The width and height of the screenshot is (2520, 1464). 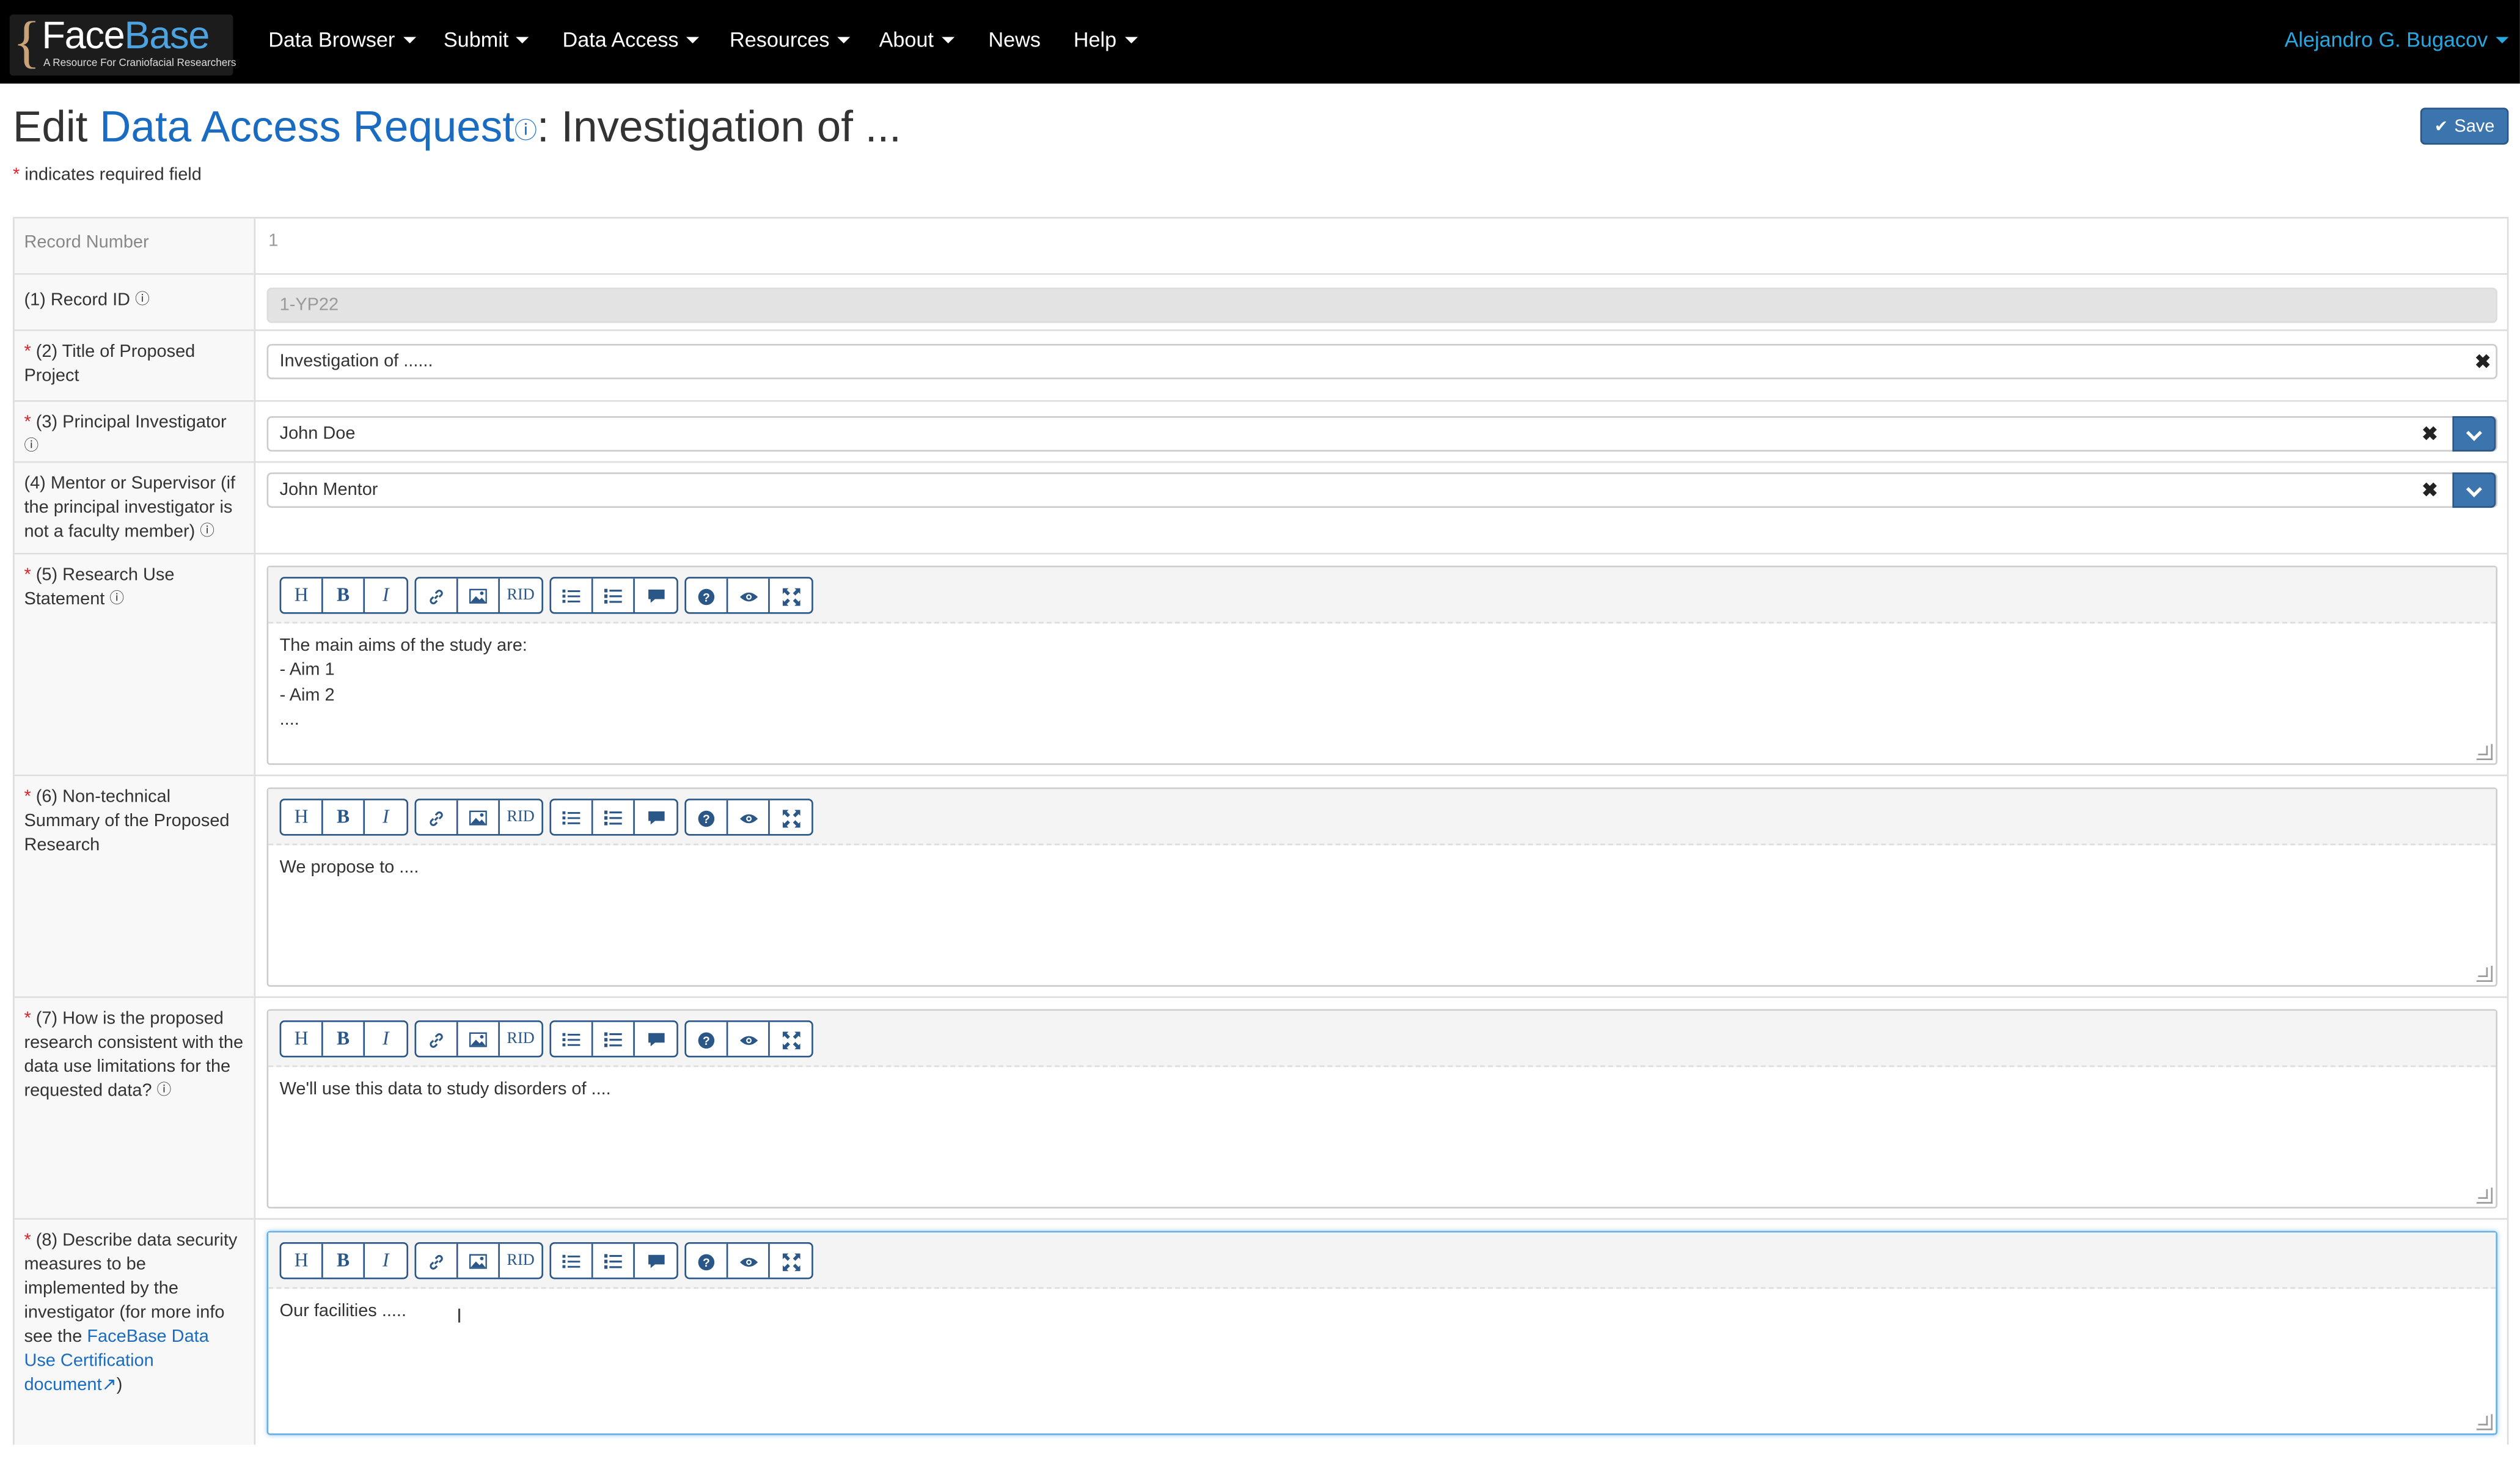 I want to click on bullet-list-icon, so click(x=571, y=595).